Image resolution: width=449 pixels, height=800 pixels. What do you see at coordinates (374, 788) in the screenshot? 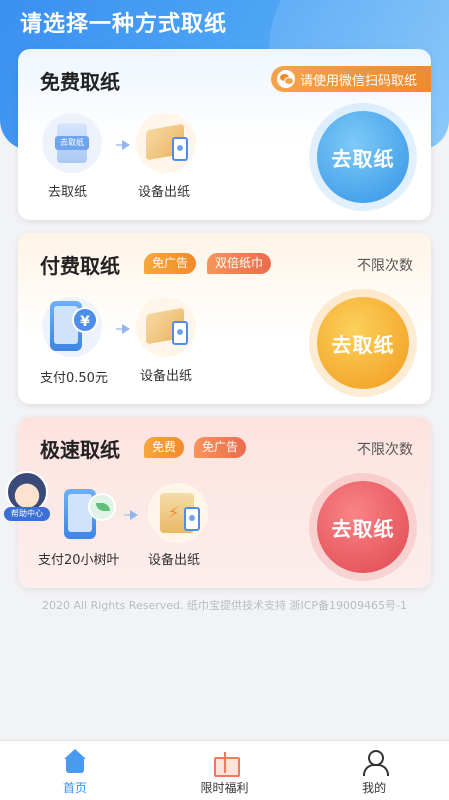
I see `tab-label: 我的` at bounding box center [374, 788].